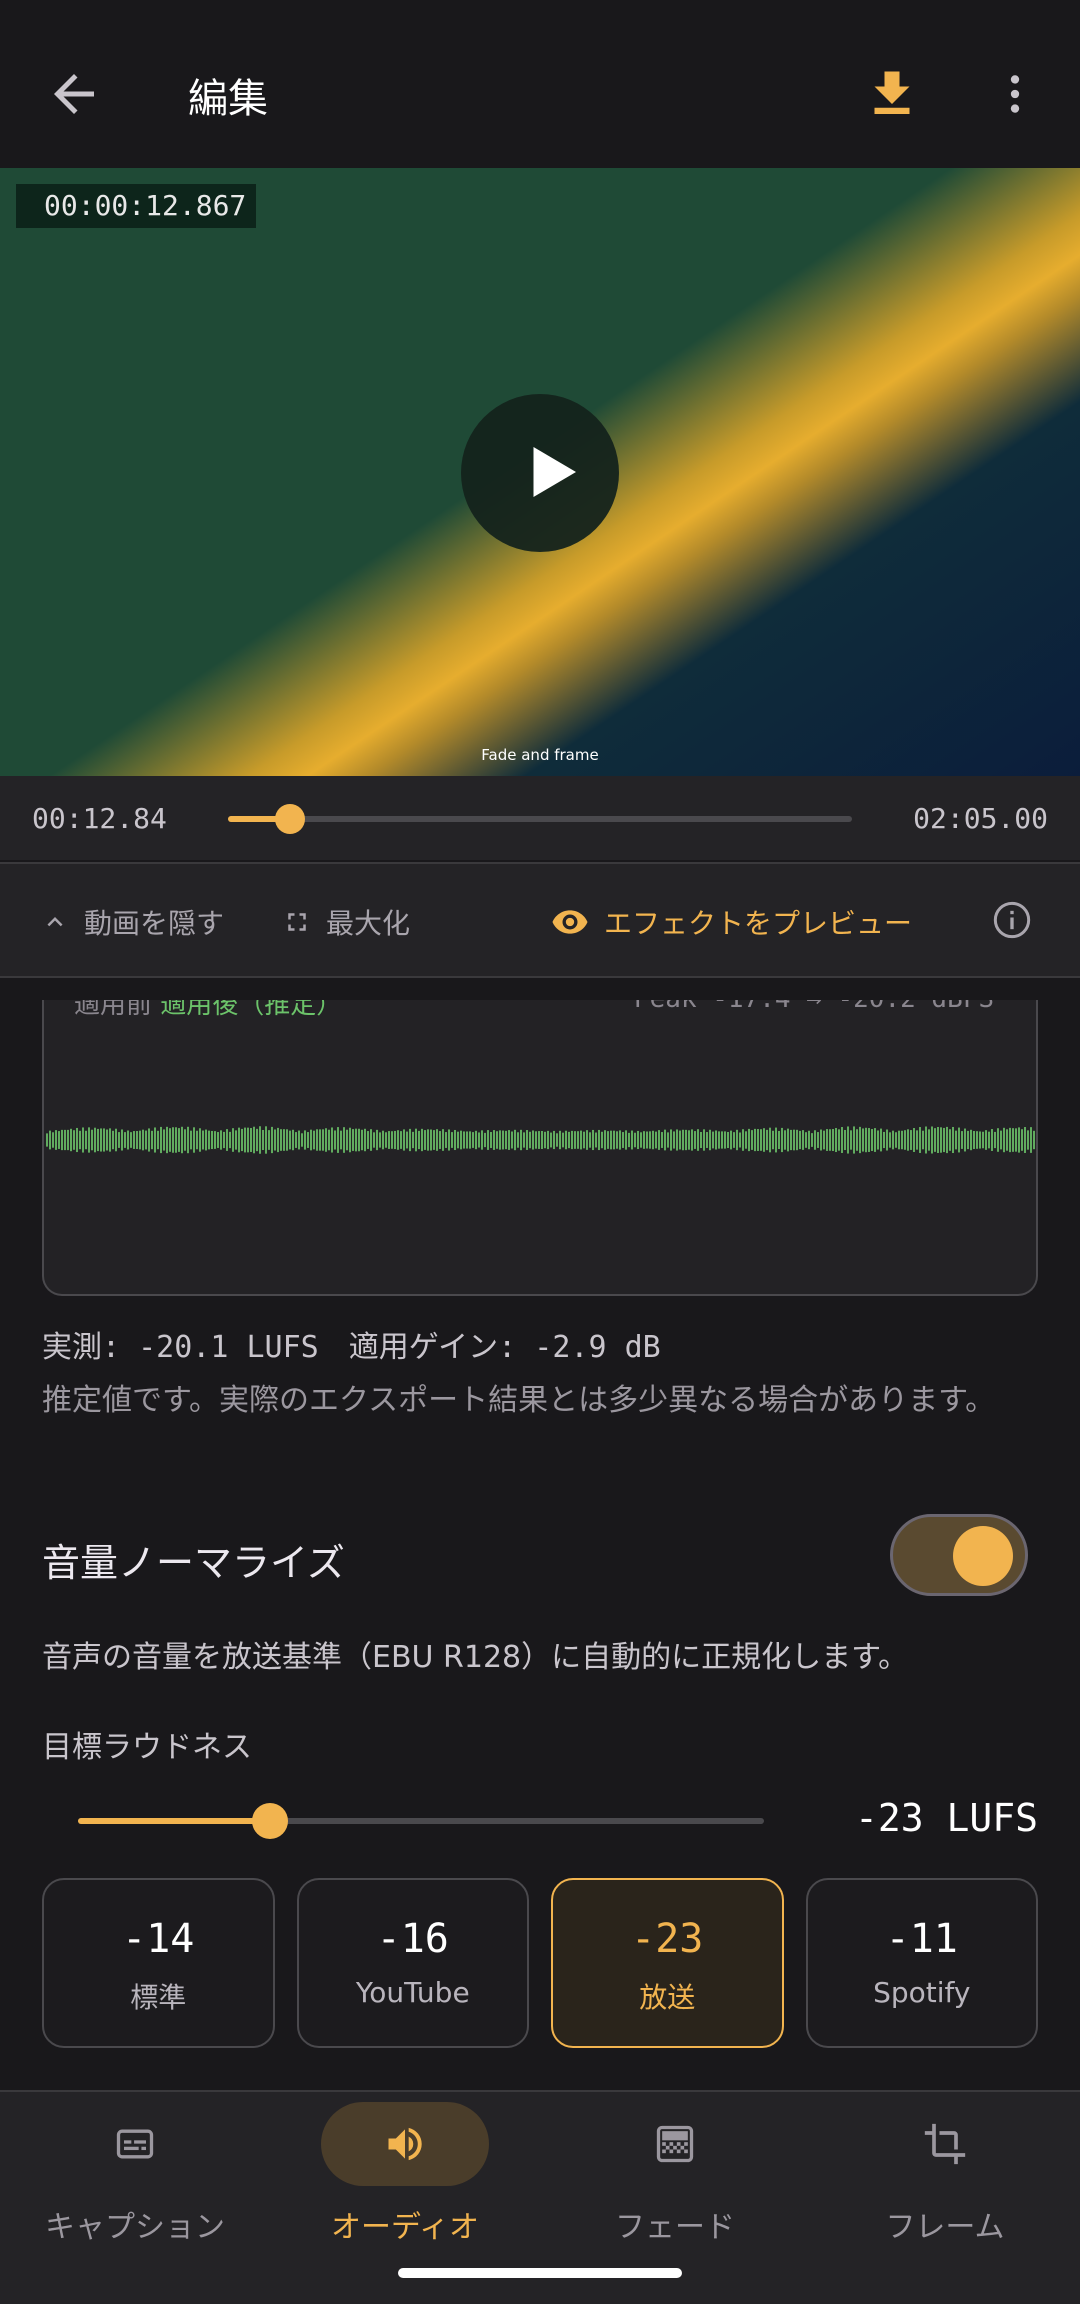 This screenshot has height=2304, width=1080. I want to click on seek-thumb, so click(290, 819).